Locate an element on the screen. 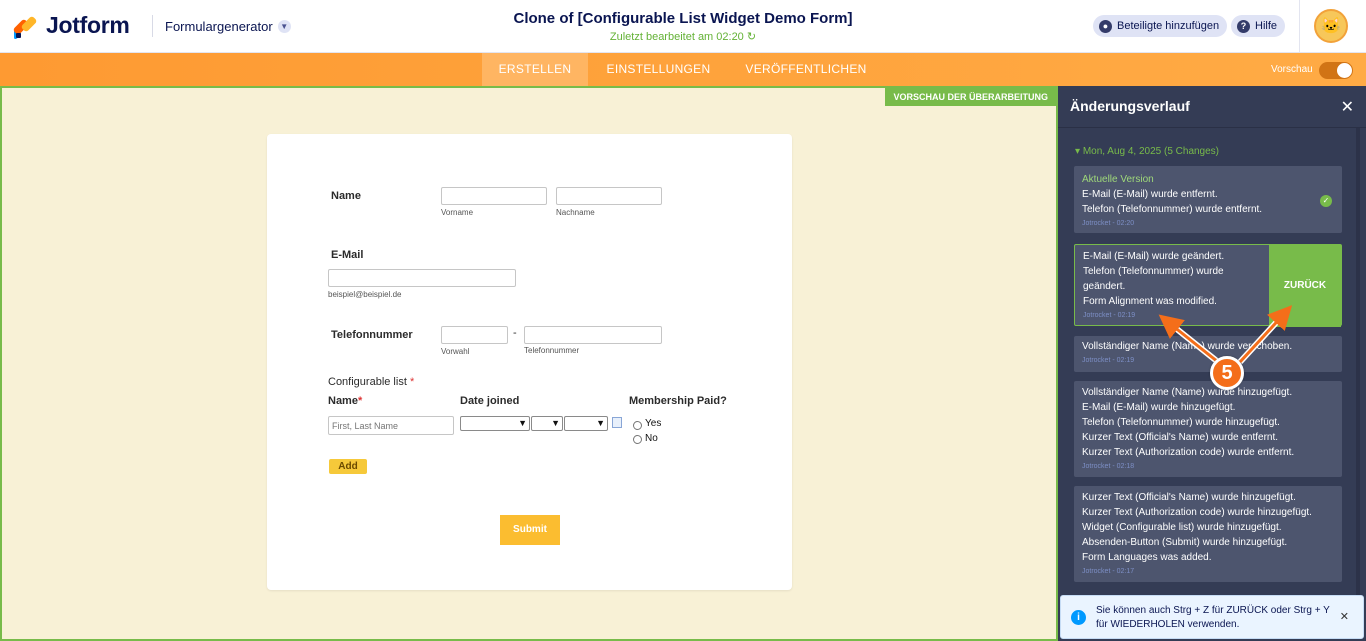  arrow-left is located at coordinates (1188, 339).